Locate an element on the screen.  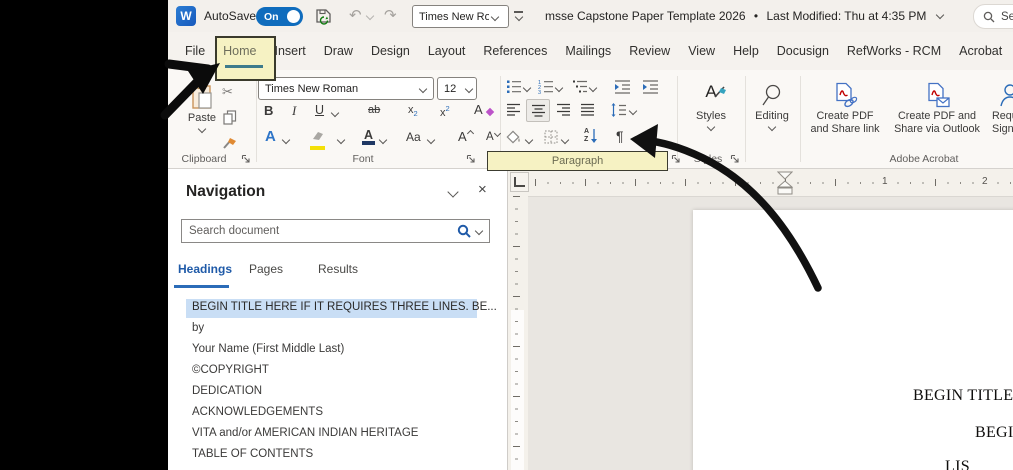
tab-review: Review is located at coordinates (649, 51).